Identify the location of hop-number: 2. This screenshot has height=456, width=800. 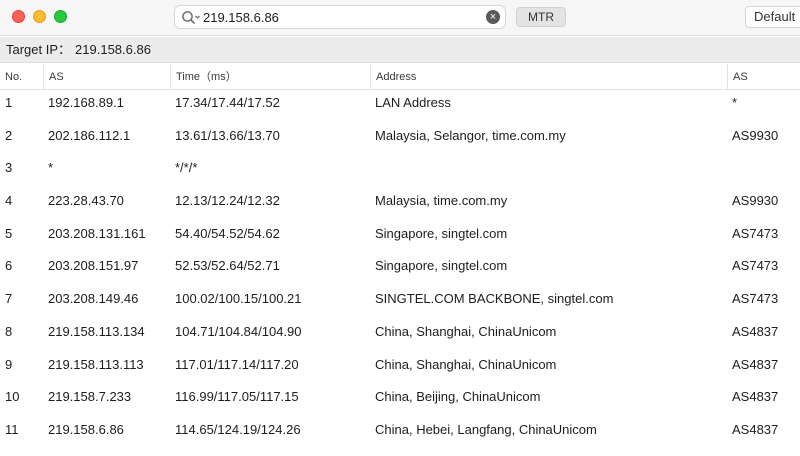
(9, 135).